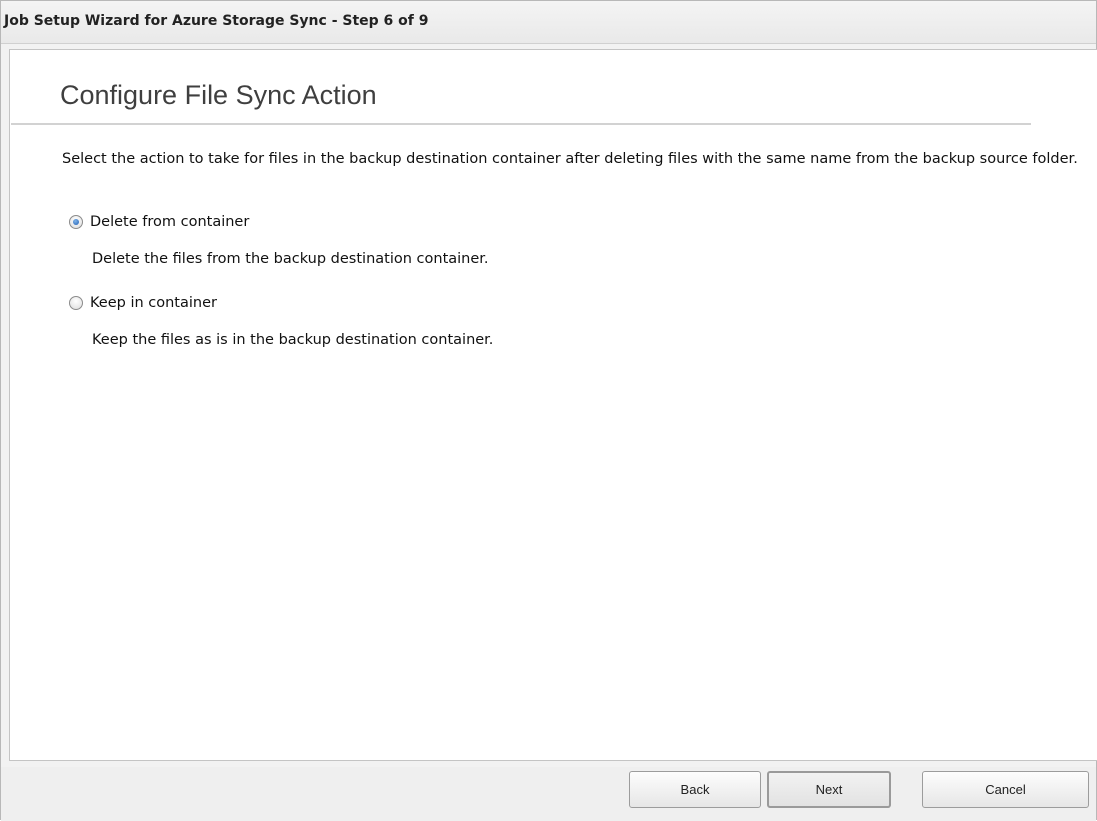  I want to click on radio-delete-from-container, so click(76, 222).